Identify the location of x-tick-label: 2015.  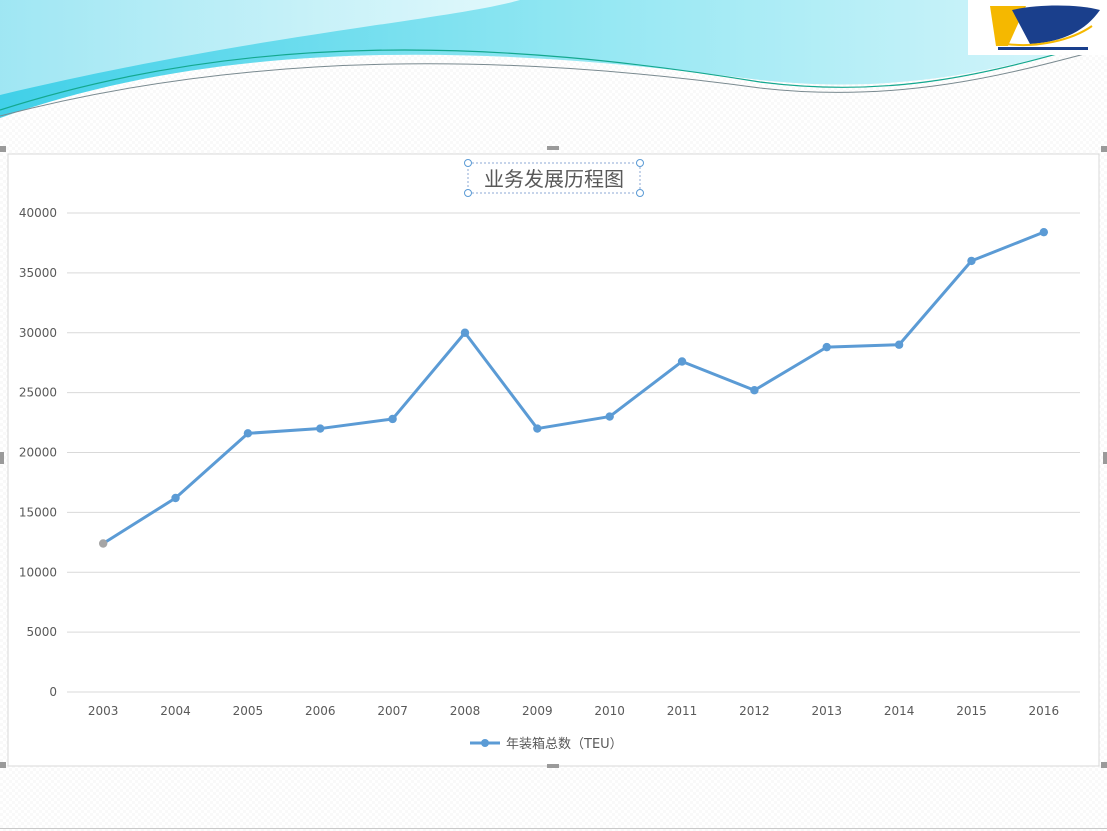
(971, 711).